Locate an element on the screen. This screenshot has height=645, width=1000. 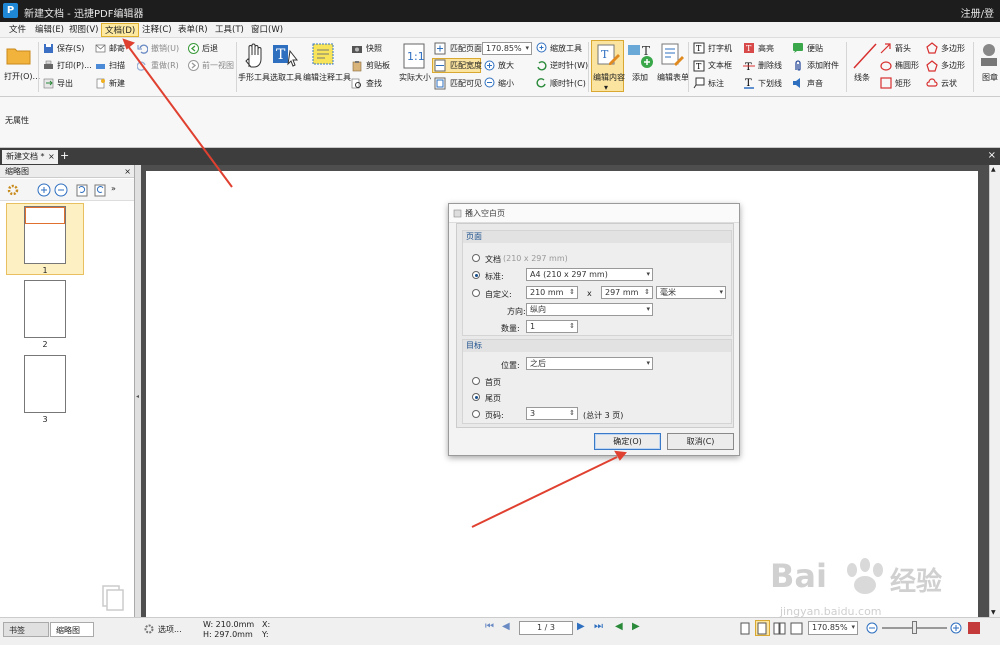
facing-page-icon is located at coordinates (780, 628).